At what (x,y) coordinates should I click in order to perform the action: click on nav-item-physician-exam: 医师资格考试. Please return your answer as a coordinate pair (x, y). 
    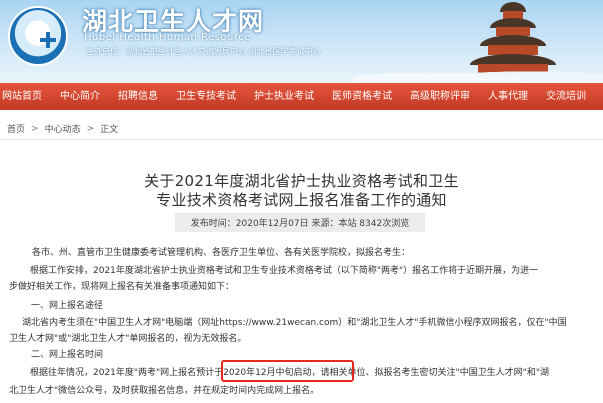
    Looking at the image, I should click on (362, 96).